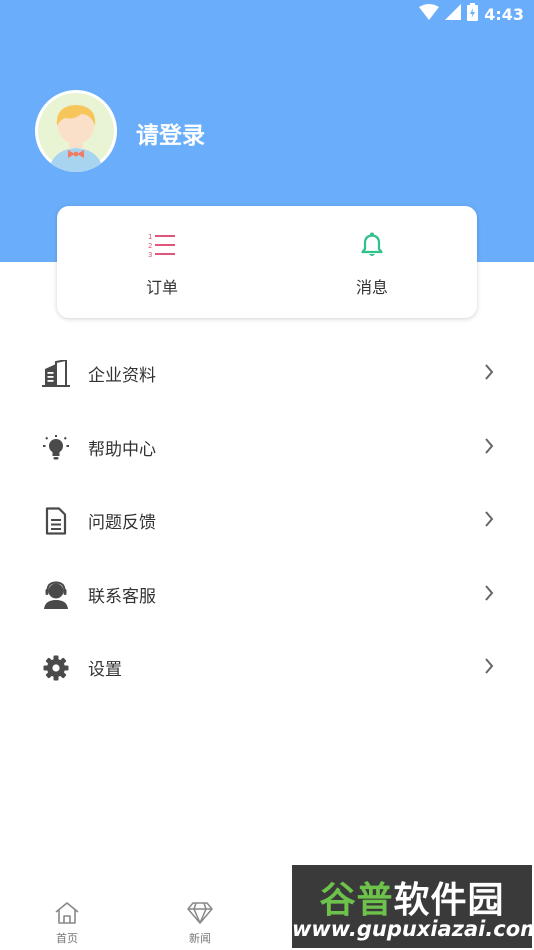 Image resolution: width=534 pixels, height=950 pixels. What do you see at coordinates (504, 14) in the screenshot?
I see `status-time: 4:43` at bounding box center [504, 14].